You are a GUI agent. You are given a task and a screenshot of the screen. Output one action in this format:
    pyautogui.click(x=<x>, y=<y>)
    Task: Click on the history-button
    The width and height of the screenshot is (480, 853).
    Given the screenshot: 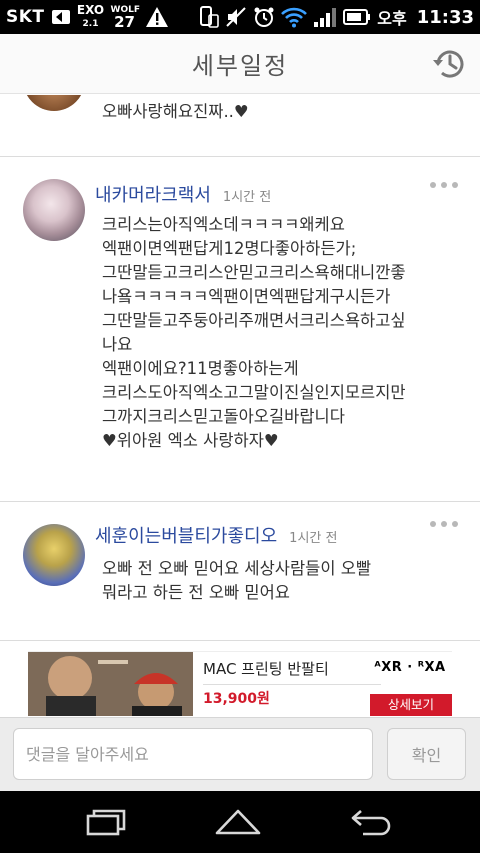 What is the action you would take?
    pyautogui.click(x=450, y=64)
    